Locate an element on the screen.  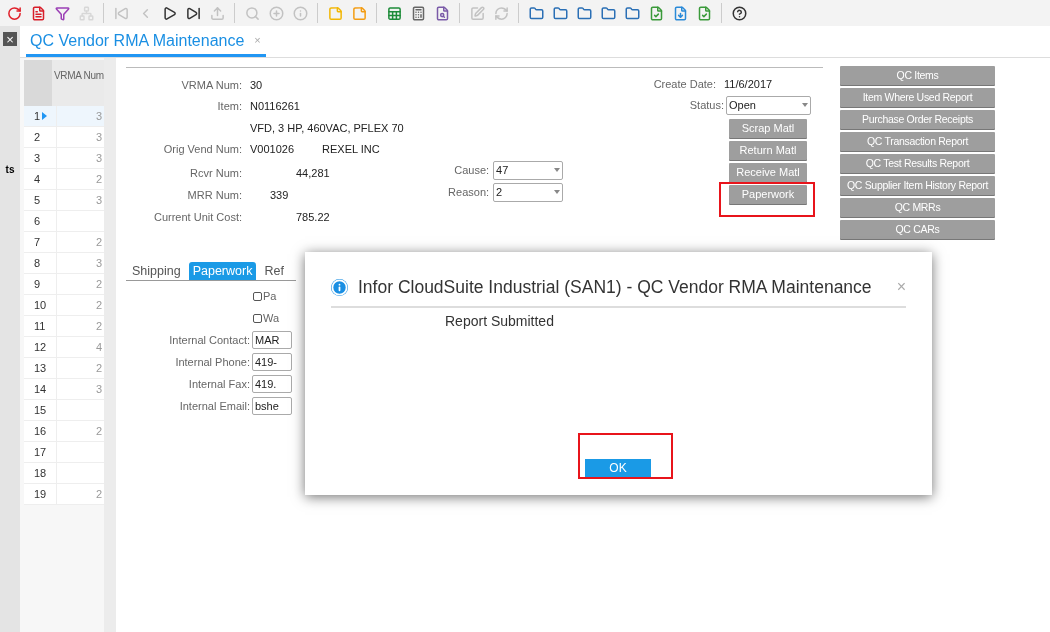
grid-row: 8 3 is located at coordinates (64, 263).